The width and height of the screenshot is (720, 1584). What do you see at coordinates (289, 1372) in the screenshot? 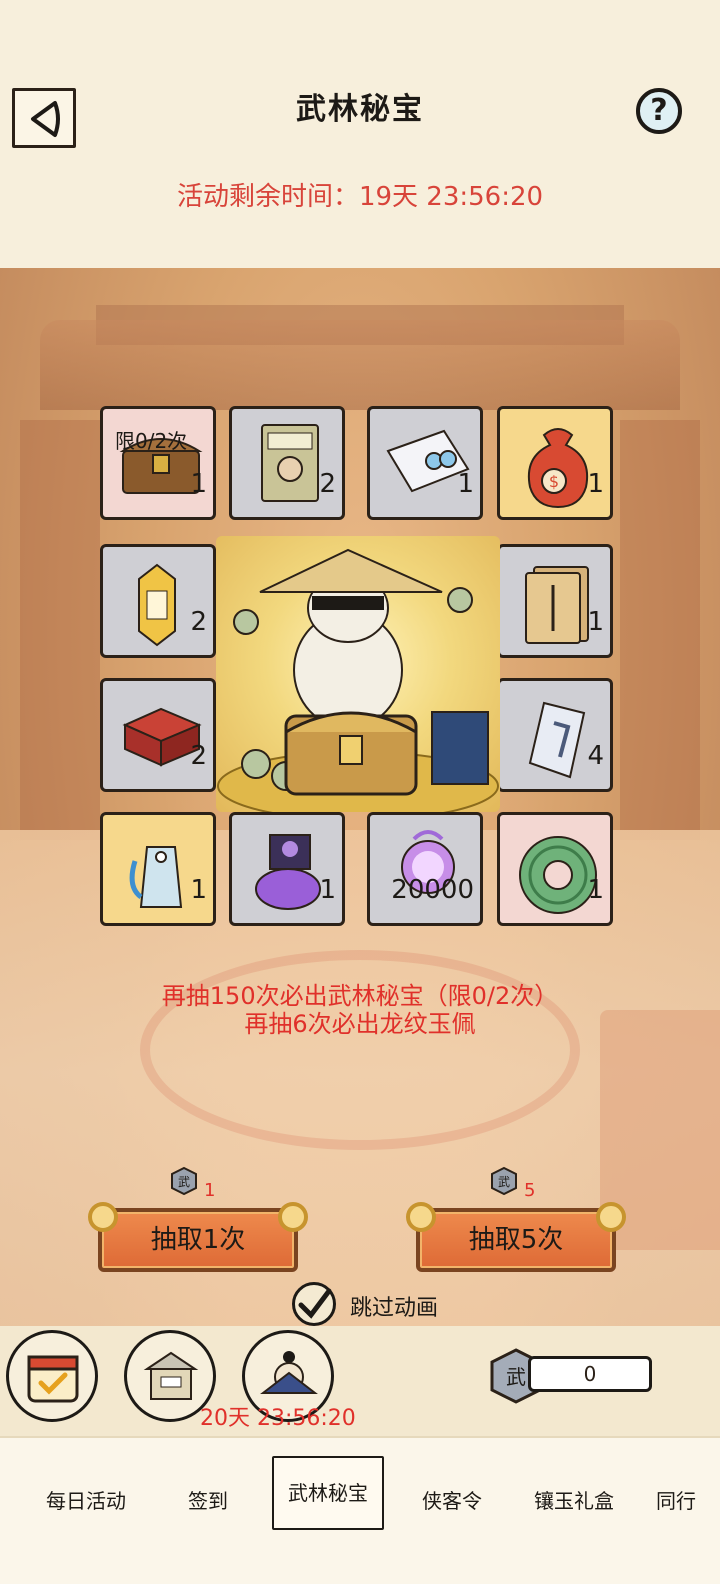
I see `hero-portrait-icon` at bounding box center [289, 1372].